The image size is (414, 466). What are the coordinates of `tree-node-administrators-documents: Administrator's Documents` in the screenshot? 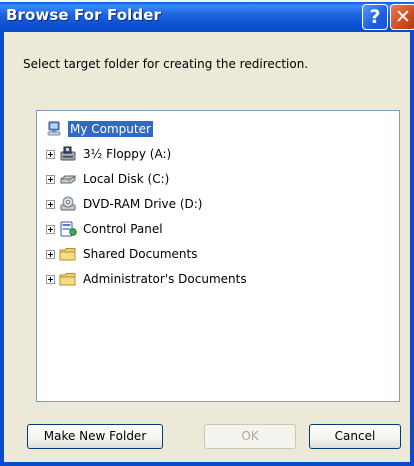 It's located at (147, 279).